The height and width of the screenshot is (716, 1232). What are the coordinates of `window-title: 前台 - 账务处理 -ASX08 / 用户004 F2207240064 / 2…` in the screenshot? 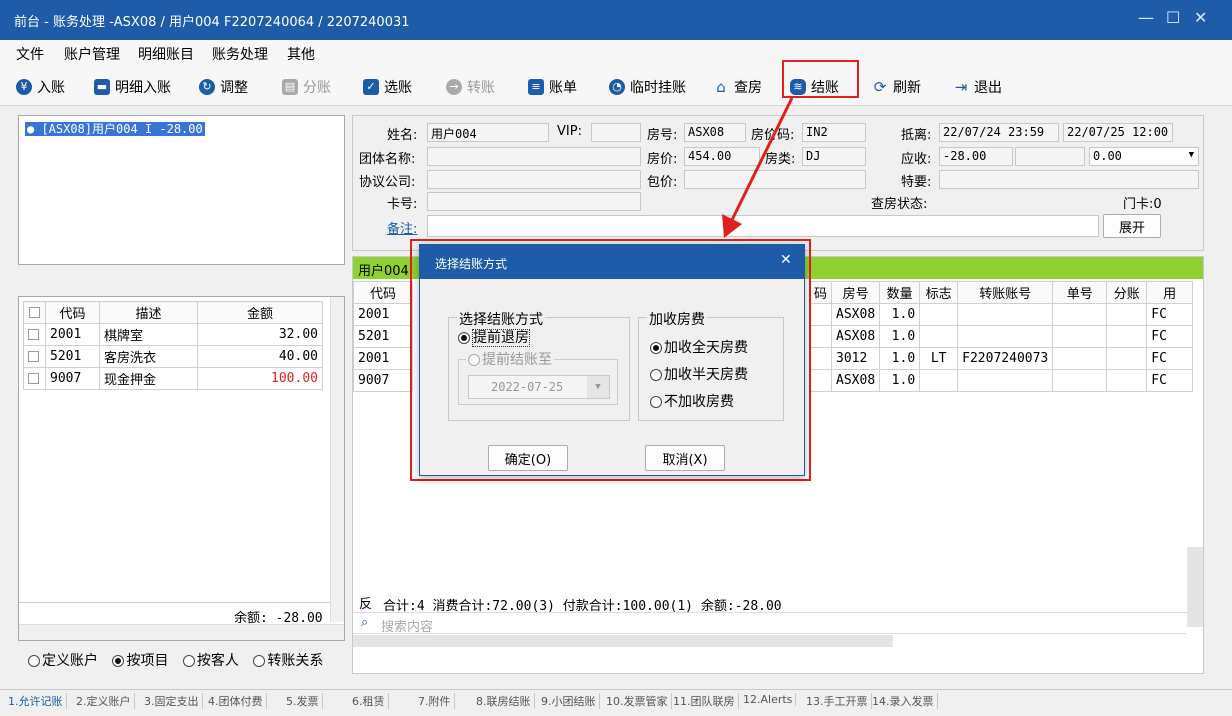 It's located at (212, 22).